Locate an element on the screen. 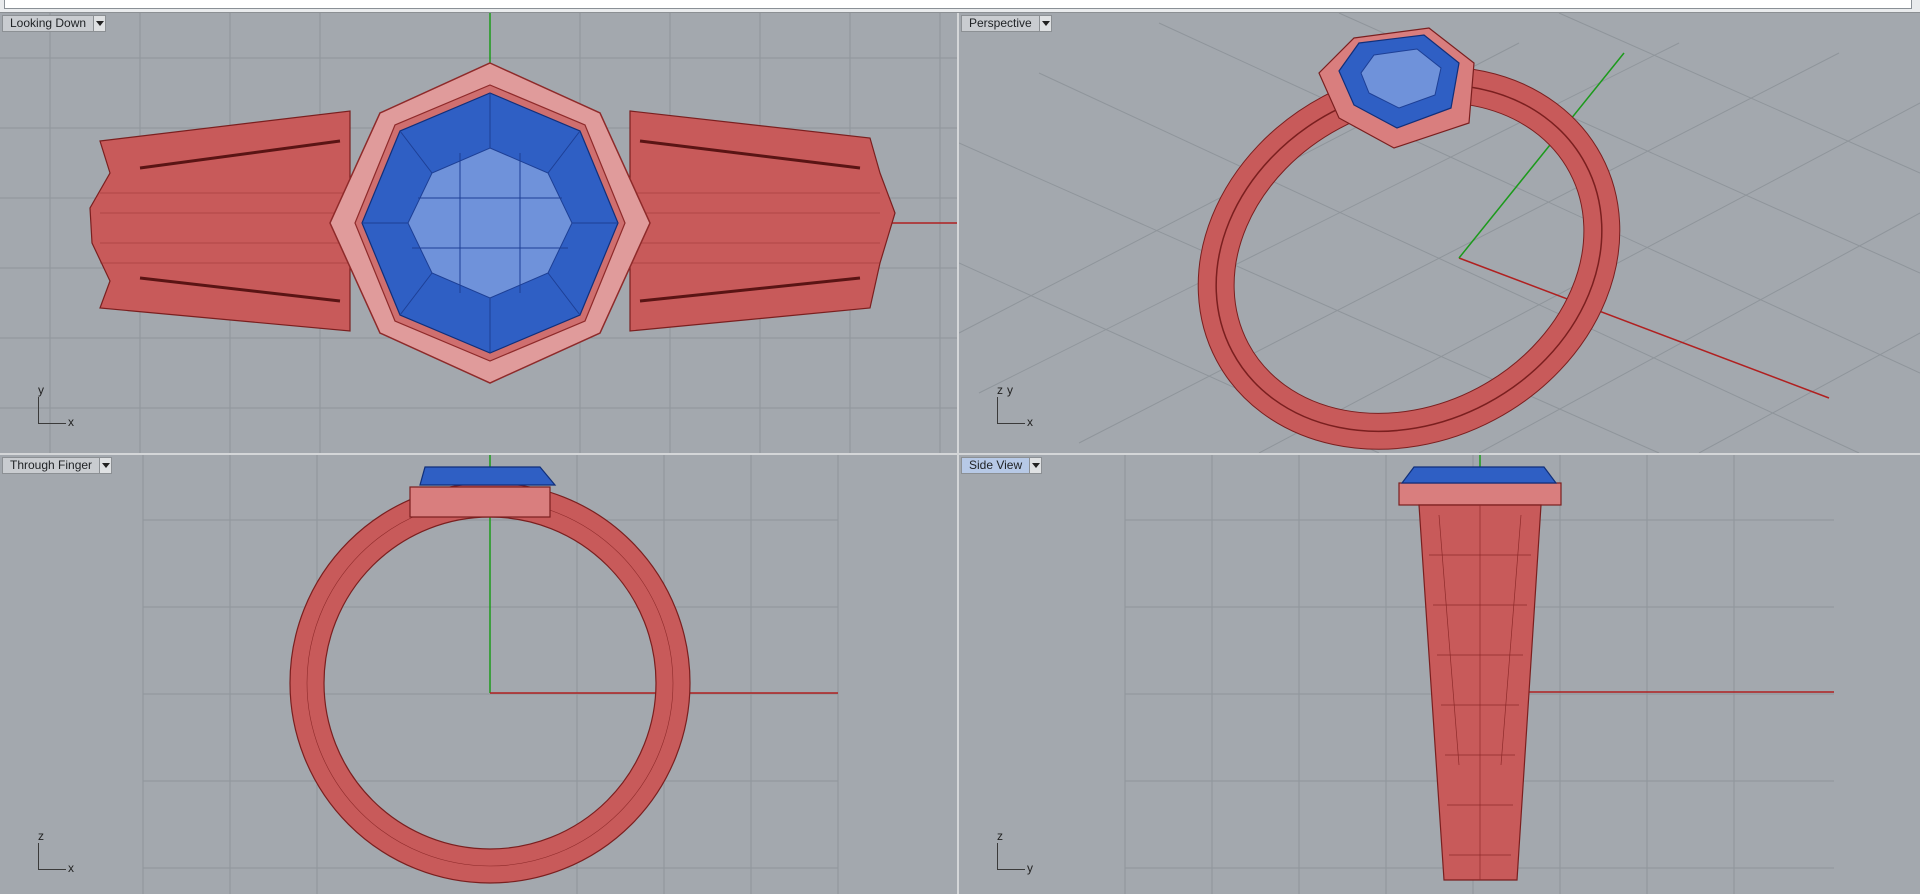 This screenshot has height=894, width=1920. command-input is located at coordinates (958, 4).